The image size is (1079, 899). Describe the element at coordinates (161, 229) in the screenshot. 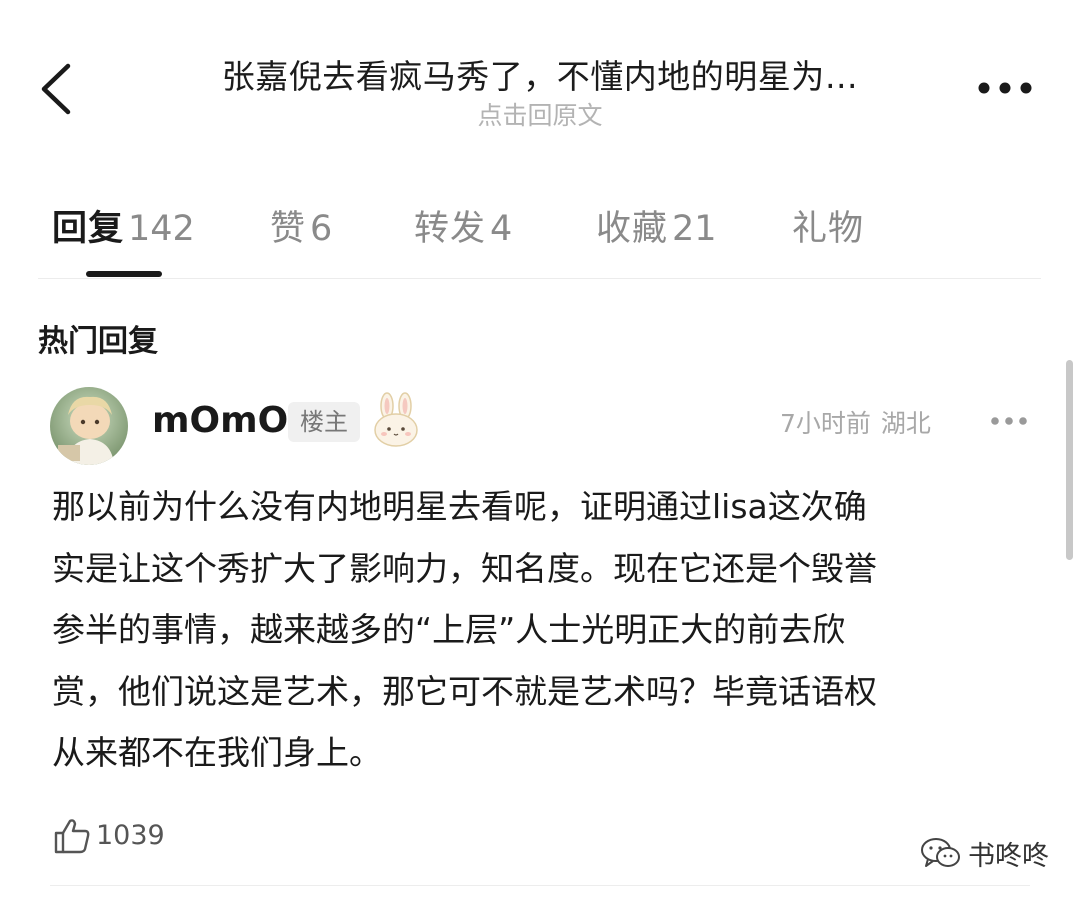

I see `tab-count: 142` at that location.